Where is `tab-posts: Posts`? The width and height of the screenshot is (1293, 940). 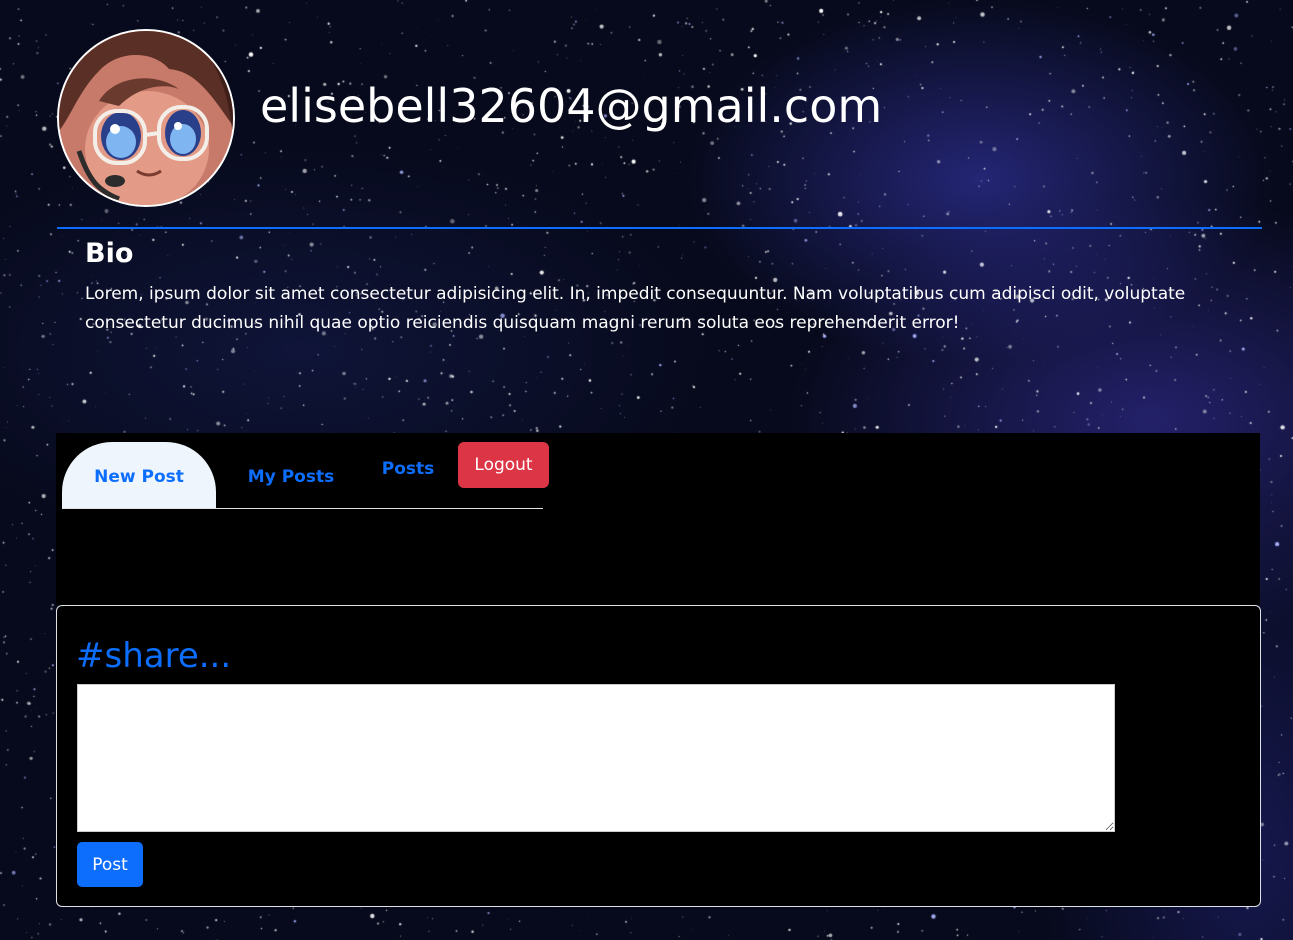
tab-posts: Posts is located at coordinates (408, 469).